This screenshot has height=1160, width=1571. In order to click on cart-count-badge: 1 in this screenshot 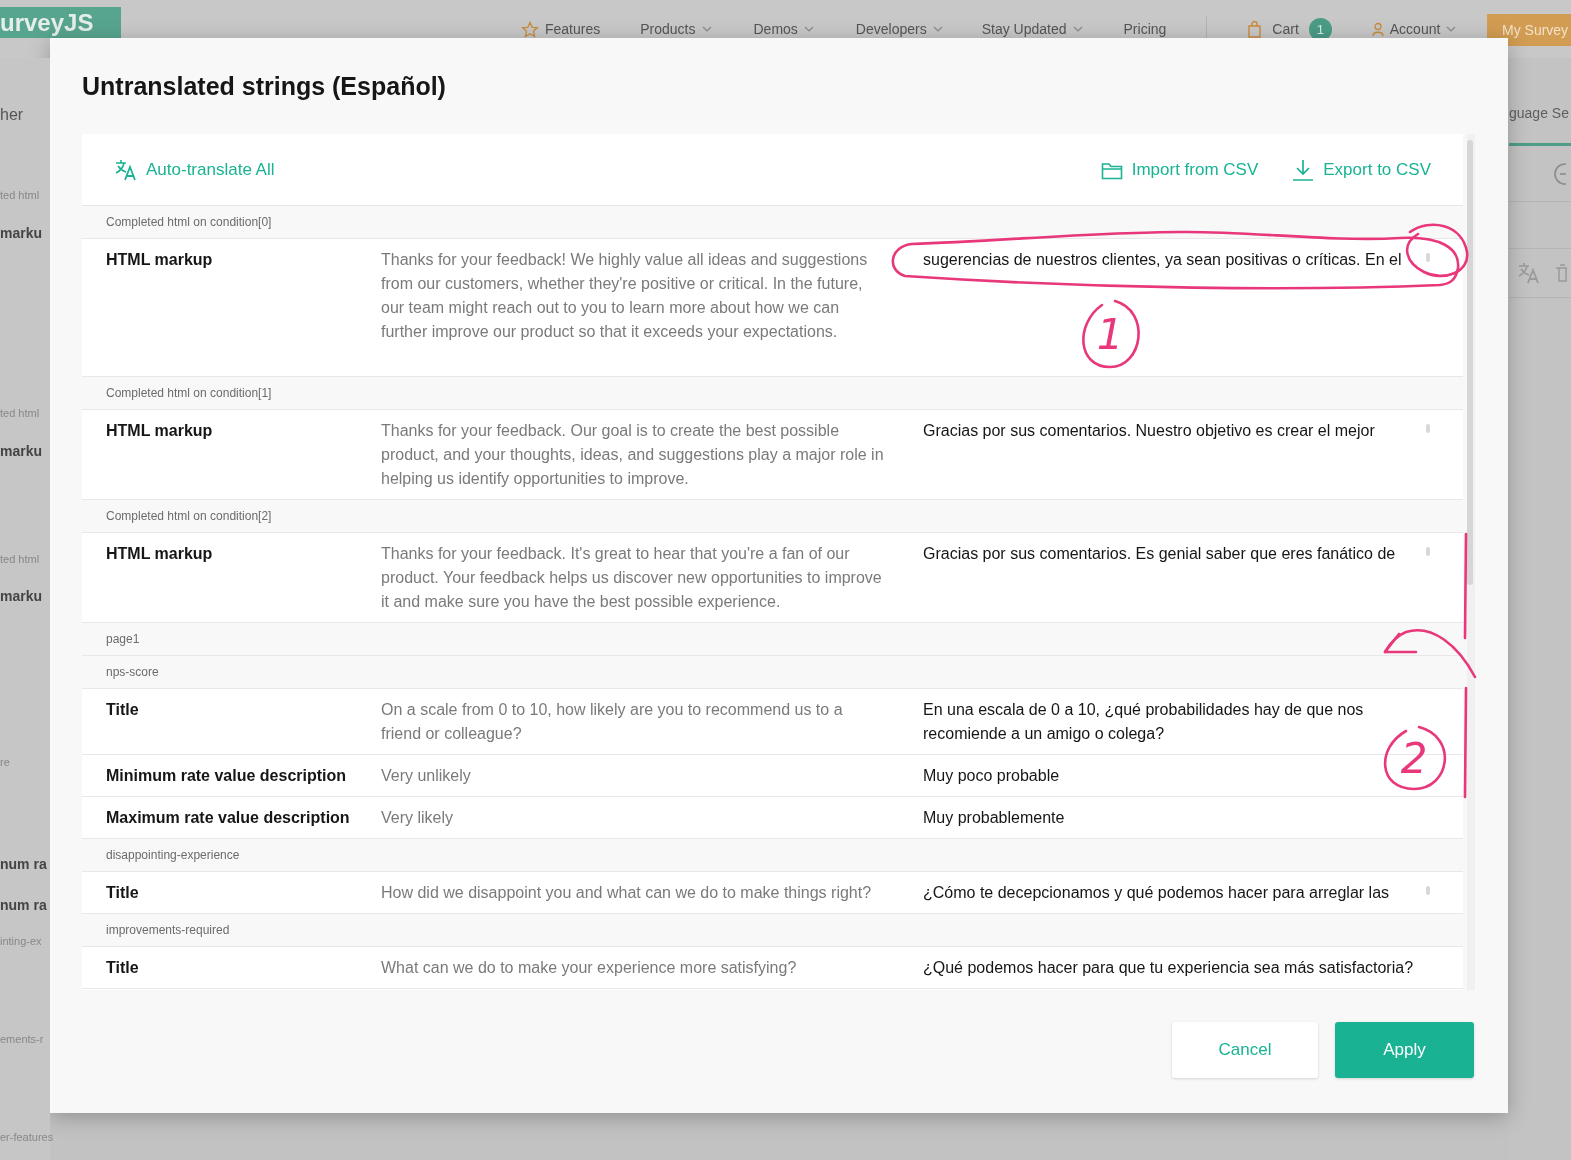, I will do `click(1320, 29)`.